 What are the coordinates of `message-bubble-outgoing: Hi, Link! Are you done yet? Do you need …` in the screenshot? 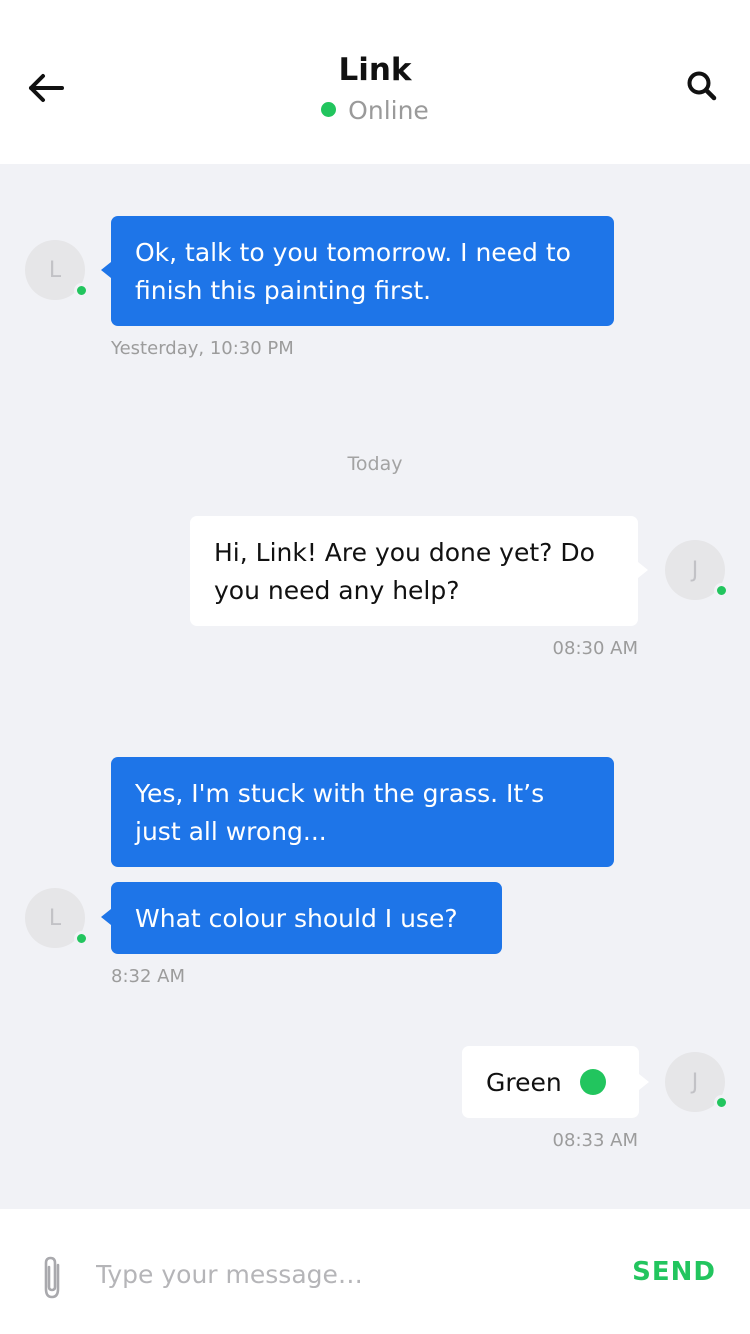 It's located at (419, 571).